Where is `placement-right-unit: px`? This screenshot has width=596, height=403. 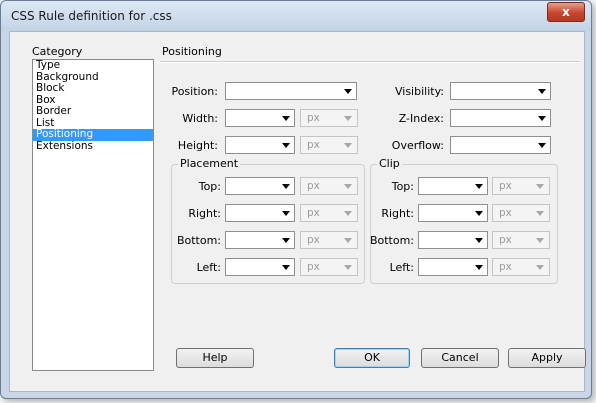 placement-right-unit: px is located at coordinates (313, 213).